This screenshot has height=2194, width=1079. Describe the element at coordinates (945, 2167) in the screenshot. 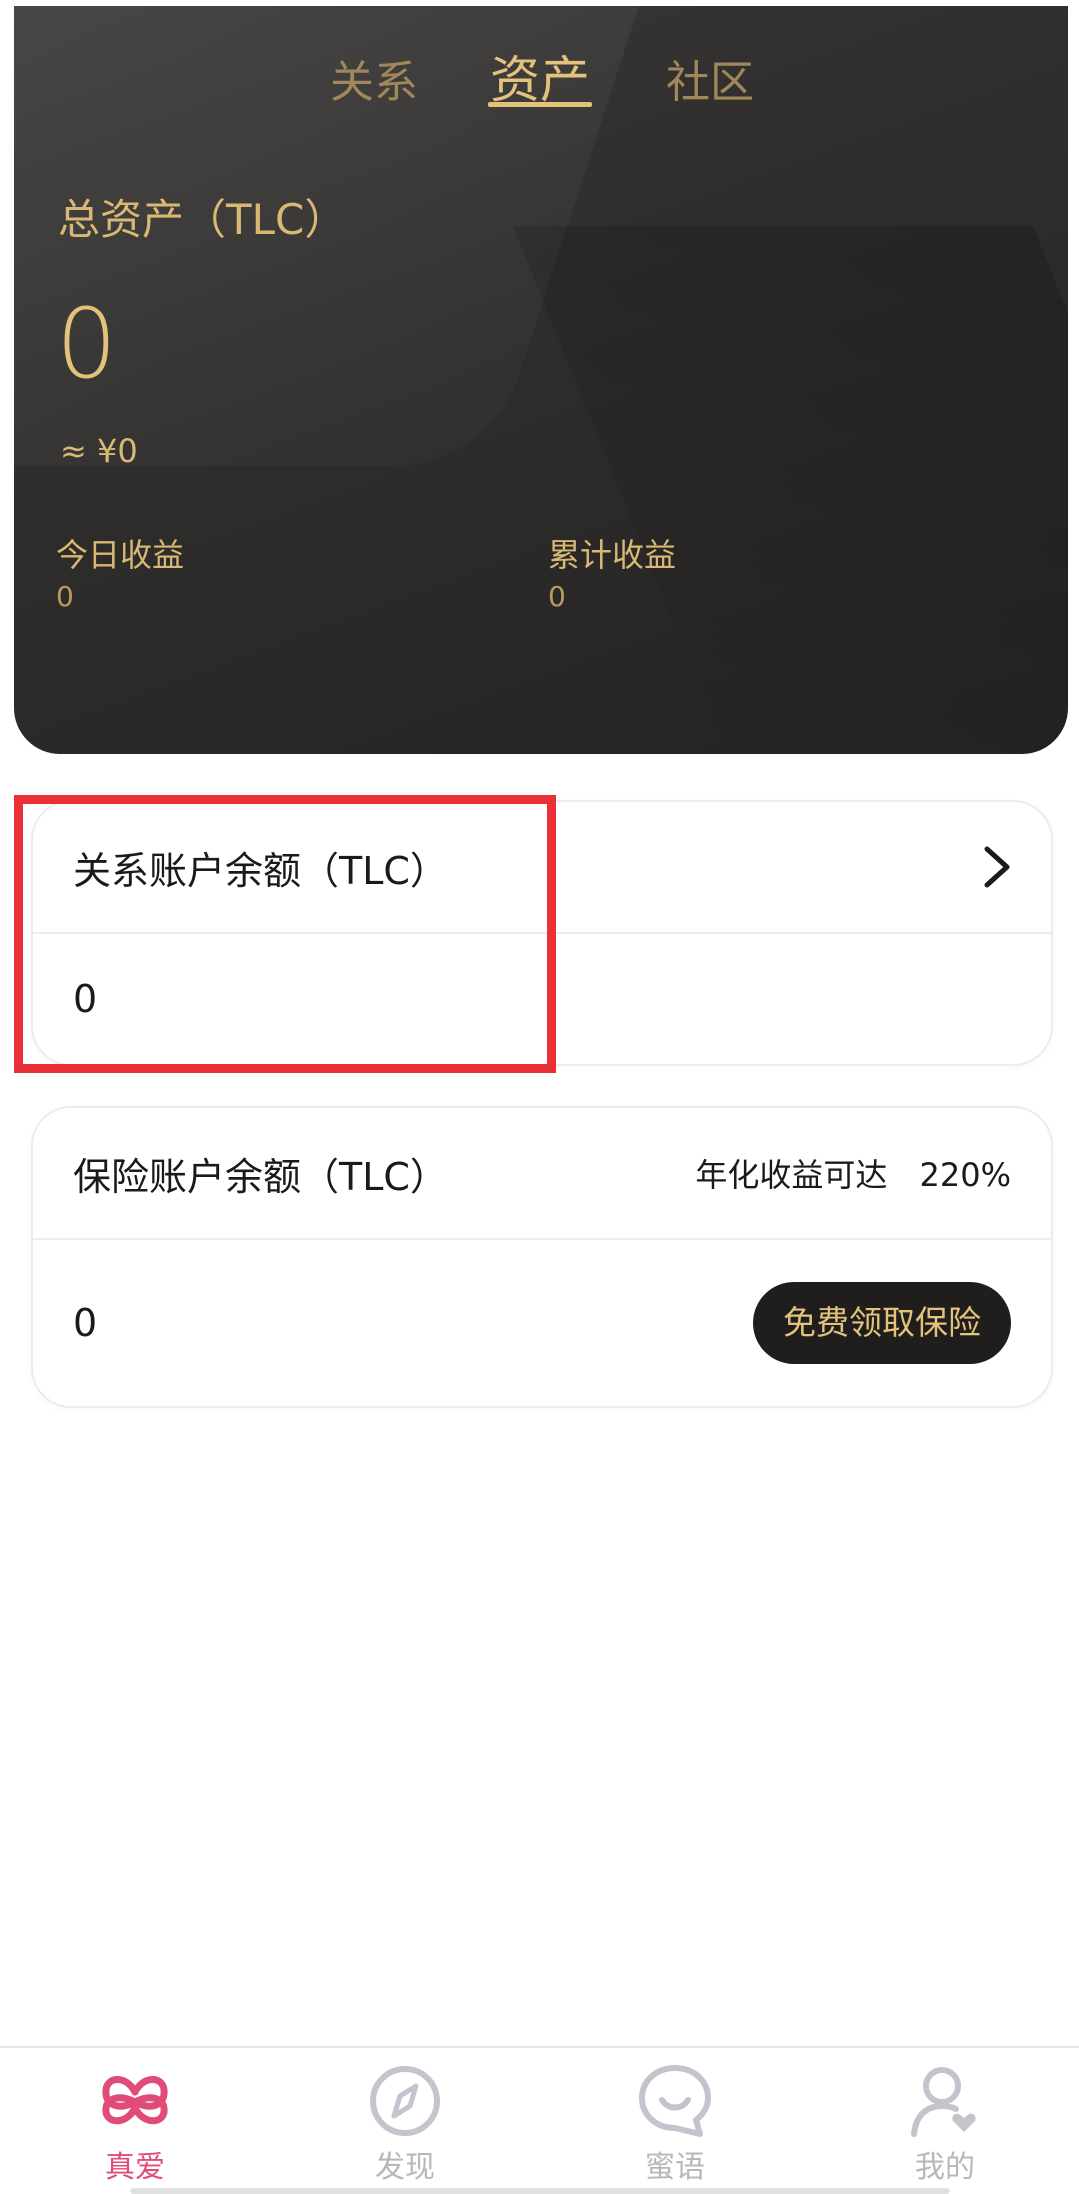

I see `nav-label-mine: 我的` at that location.